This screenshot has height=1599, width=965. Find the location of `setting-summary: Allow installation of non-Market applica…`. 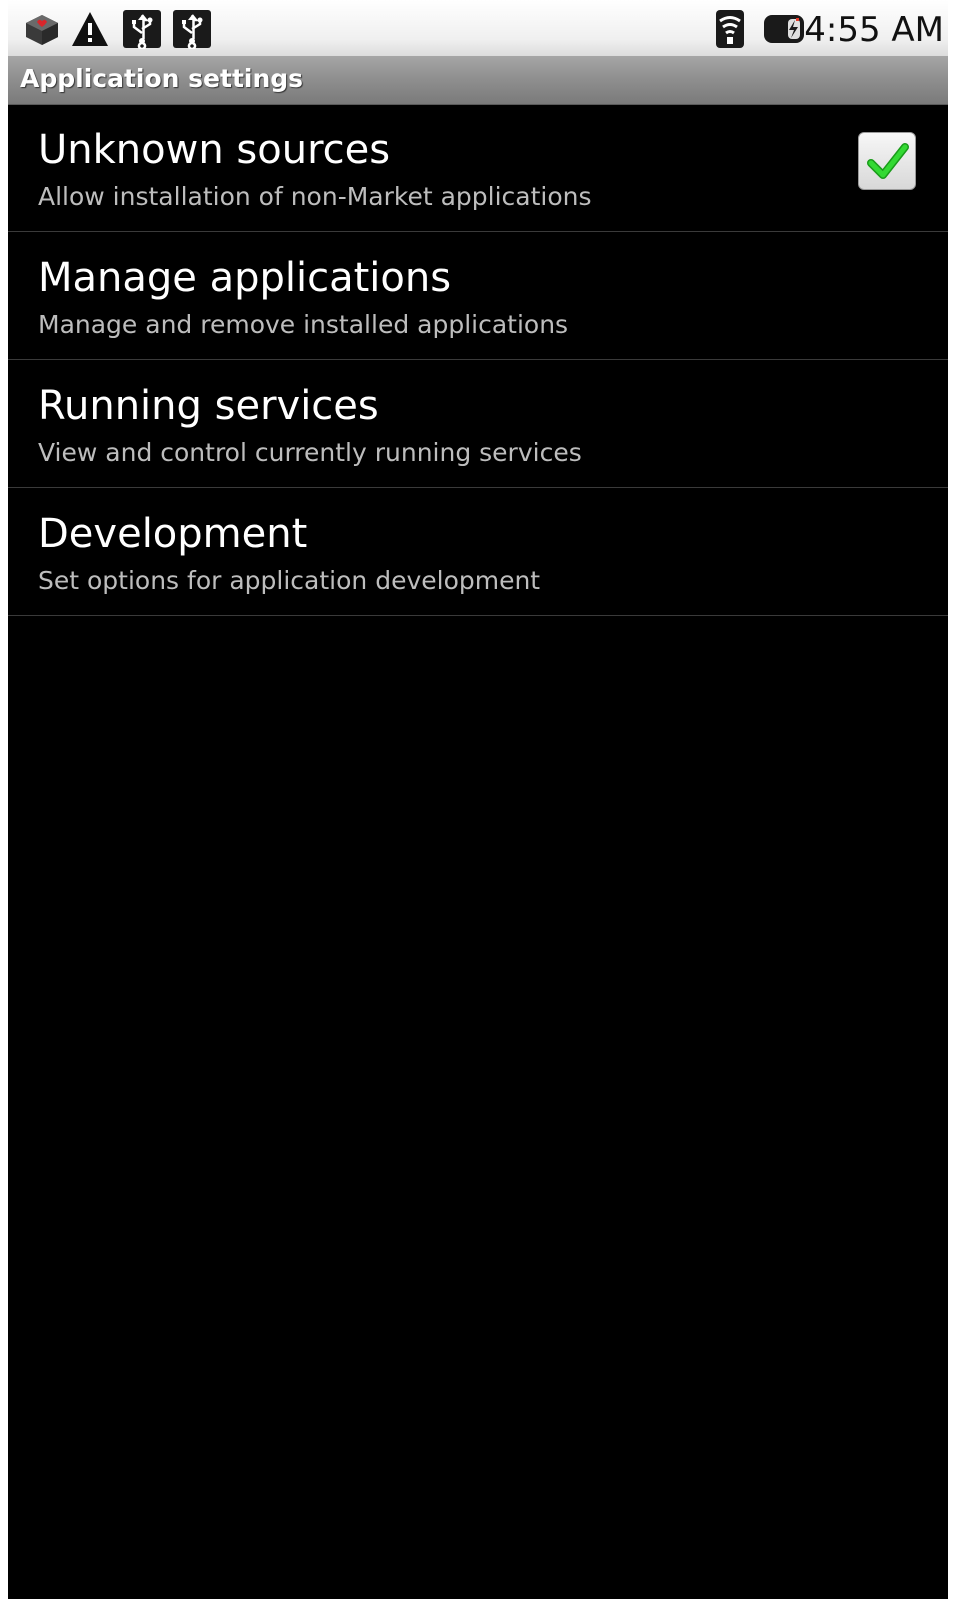

setting-summary: Allow installation of non-Market applica… is located at coordinates (315, 196).